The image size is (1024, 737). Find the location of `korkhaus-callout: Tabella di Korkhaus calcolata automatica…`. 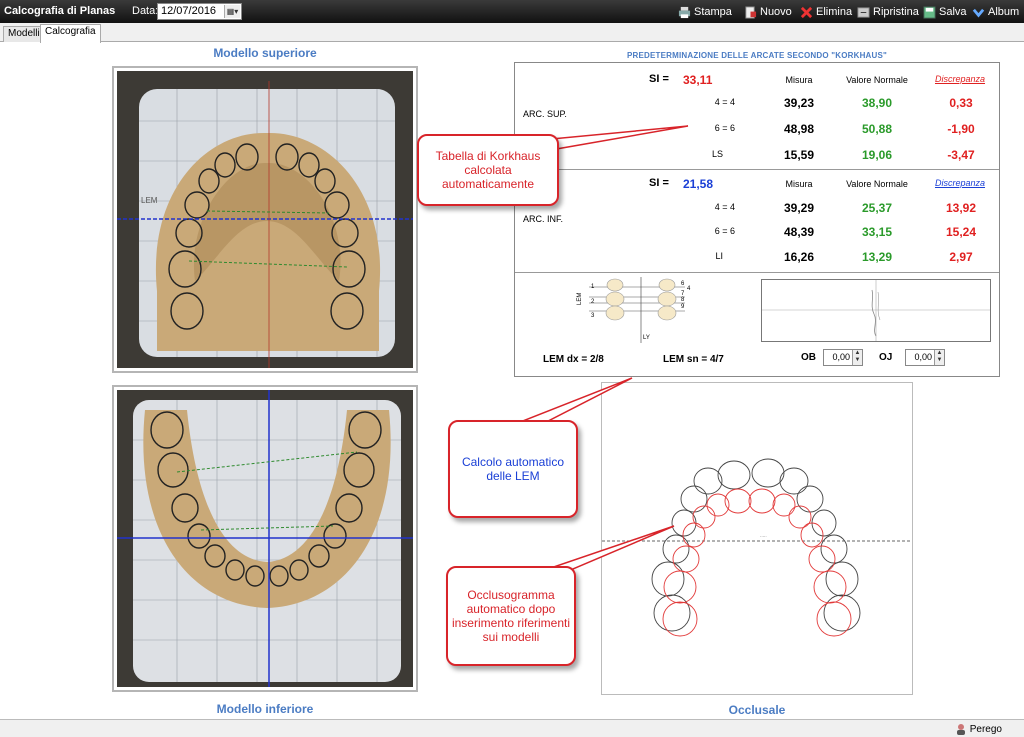

korkhaus-callout: Tabella di Korkhaus calcolata automatica… is located at coordinates (488, 170).